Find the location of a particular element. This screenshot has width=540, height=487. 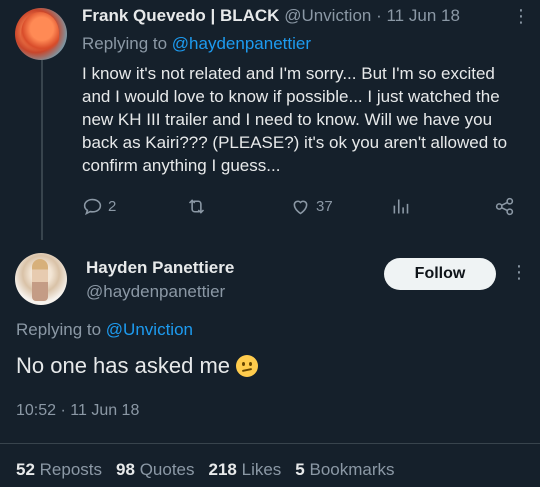

share-button is located at coordinates (504, 206).